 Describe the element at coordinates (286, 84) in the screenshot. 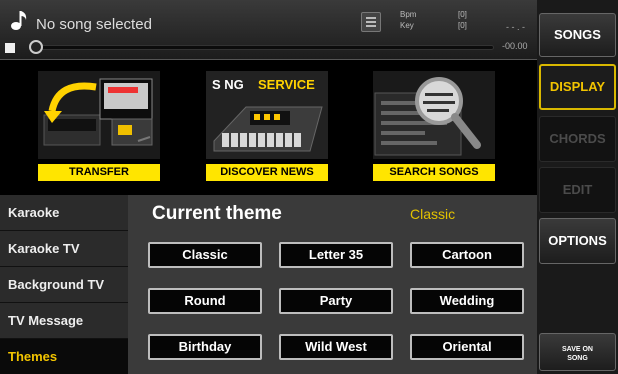

I see `songservice-logo-text-b: SERVICE` at that location.